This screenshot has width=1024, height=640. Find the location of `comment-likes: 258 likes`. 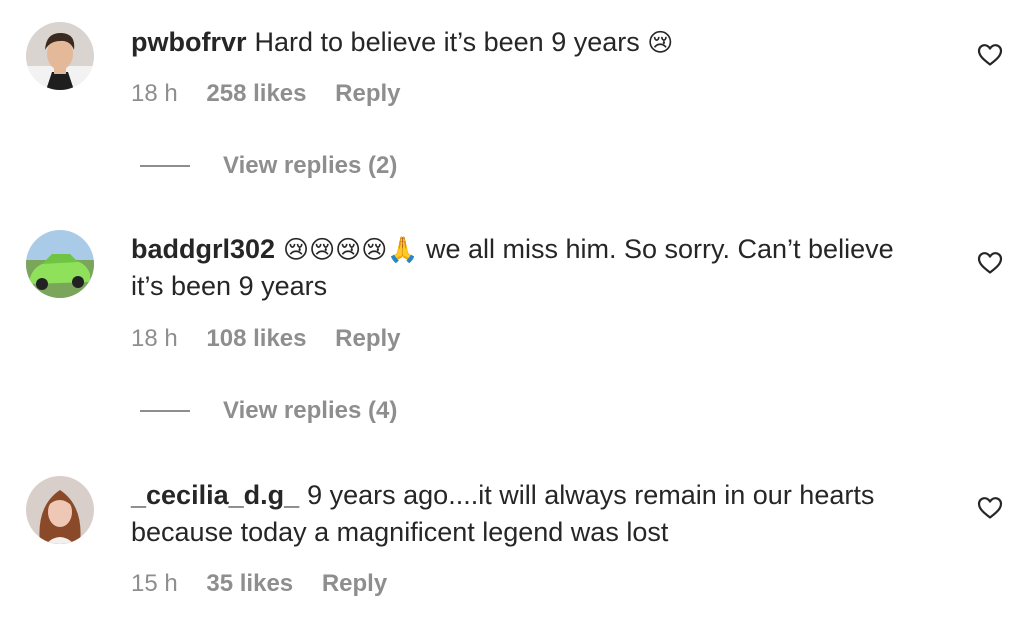

comment-likes: 258 likes is located at coordinates (256, 93).